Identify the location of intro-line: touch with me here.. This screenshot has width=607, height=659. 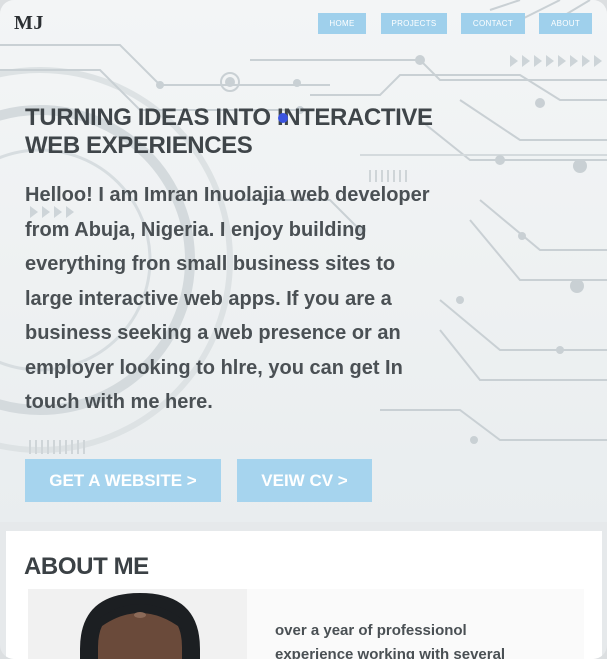
(119, 402).